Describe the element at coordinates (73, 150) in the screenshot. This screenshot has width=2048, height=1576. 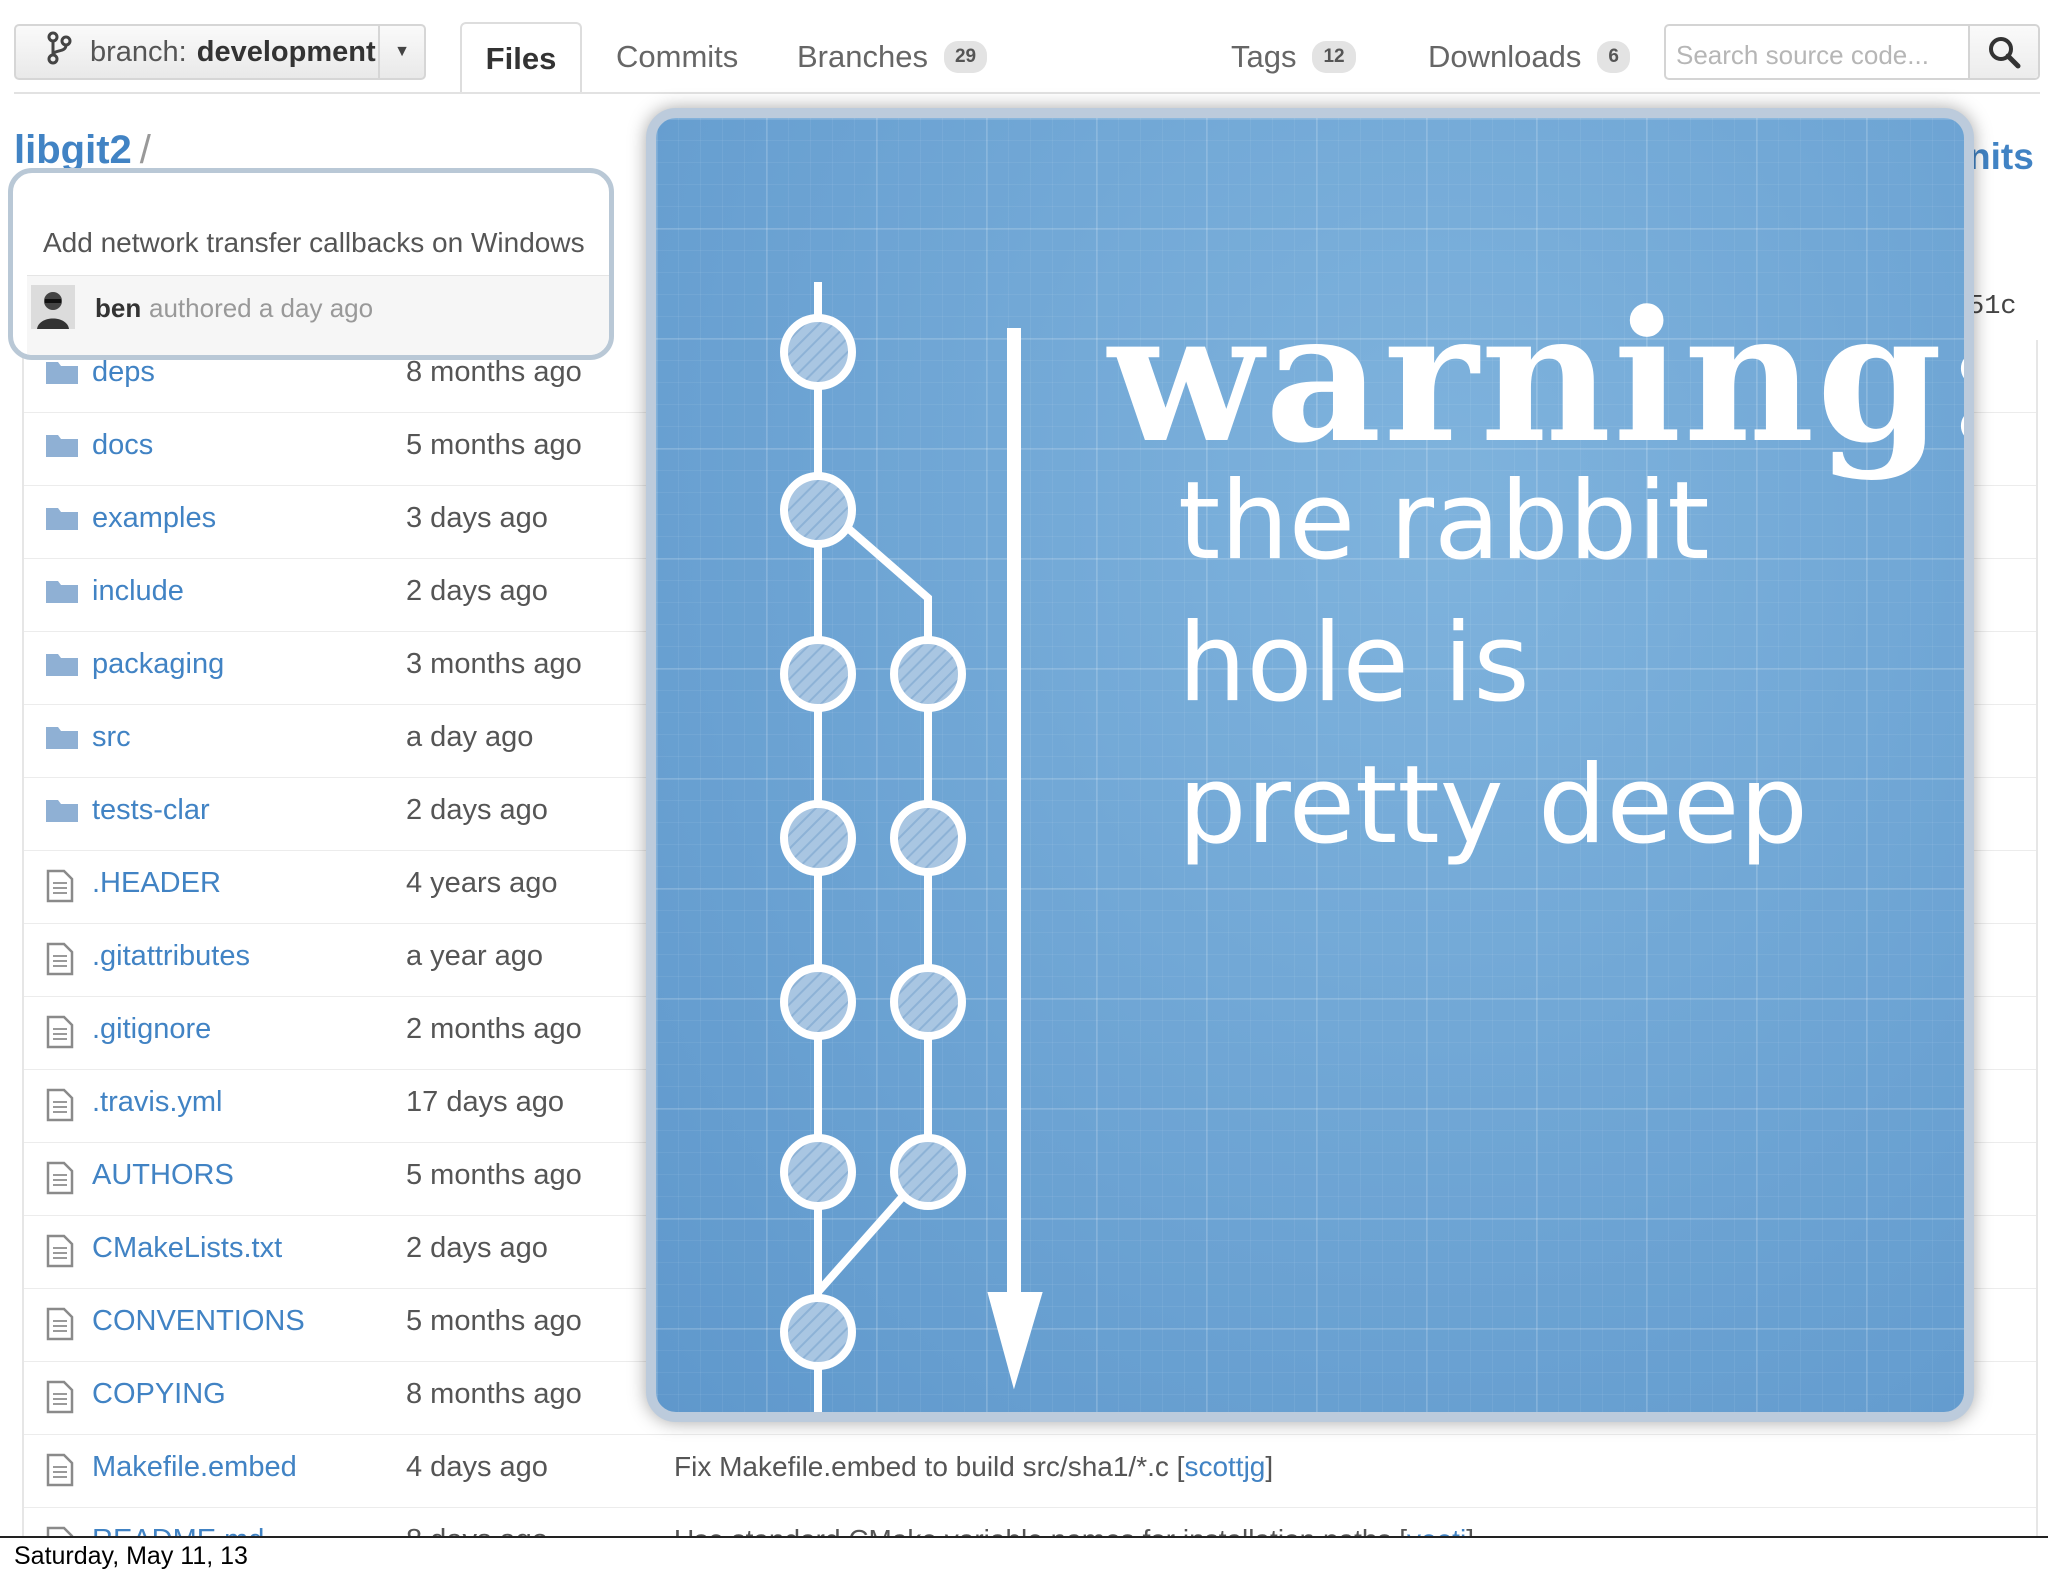
I see `breadcrumb-repo-link: libgit2` at that location.